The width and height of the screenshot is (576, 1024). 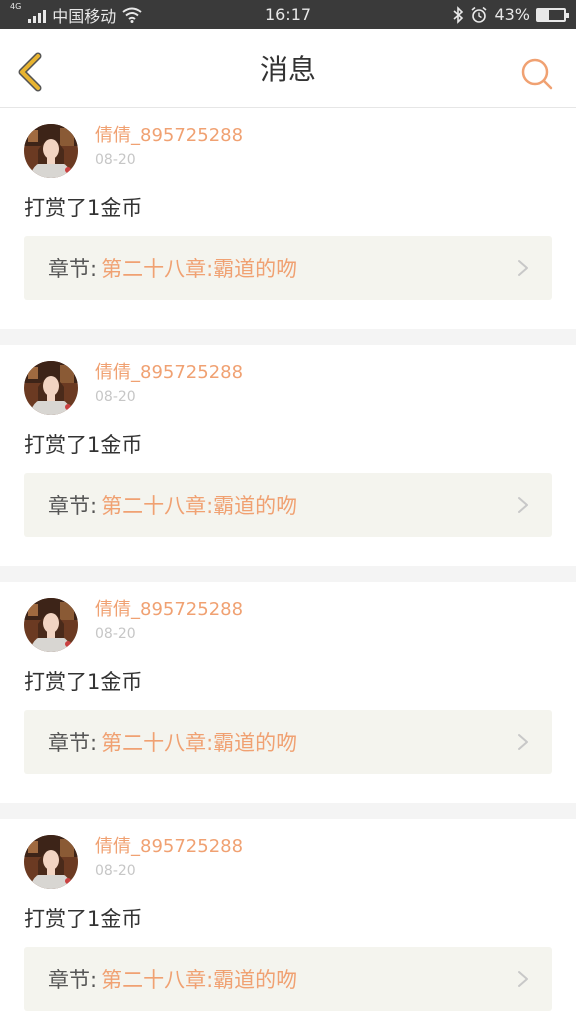 I want to click on status-right: 43%, so click(x=510, y=14).